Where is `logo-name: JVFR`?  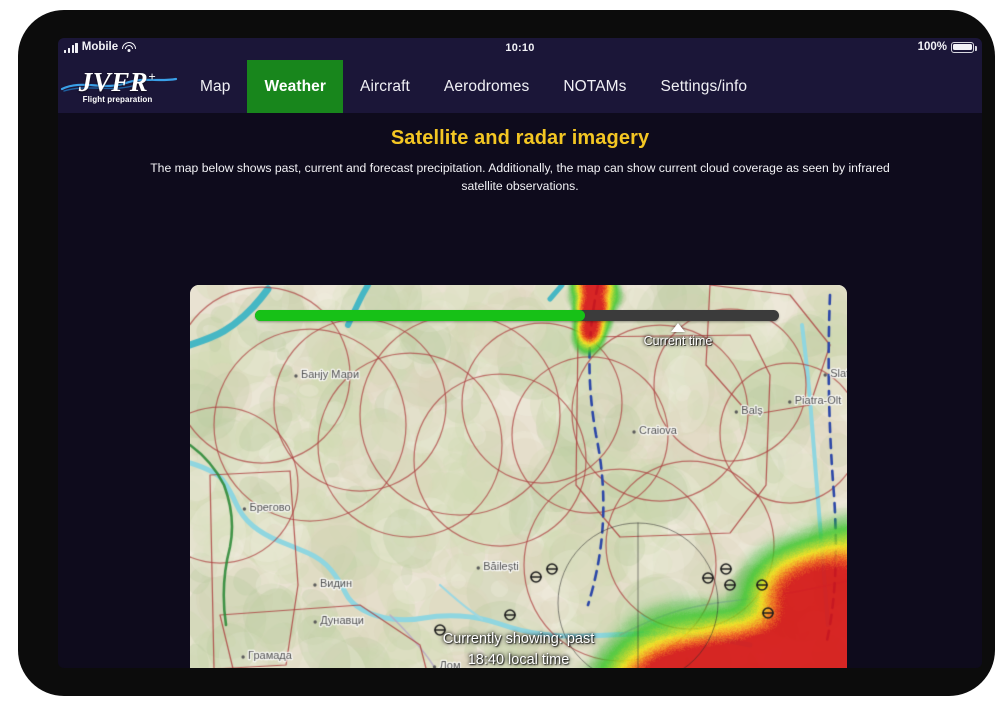
logo-name: JVFR is located at coordinates (113, 82).